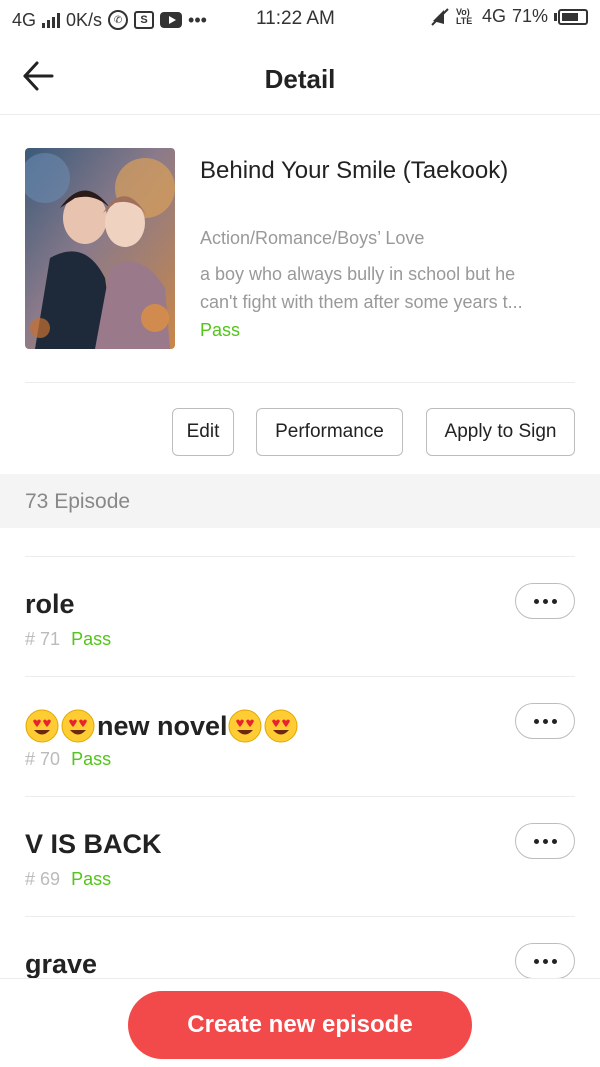 The height and width of the screenshot is (1067, 600). Describe the element at coordinates (43, 759) in the screenshot. I see `episode-number: # 70` at that location.